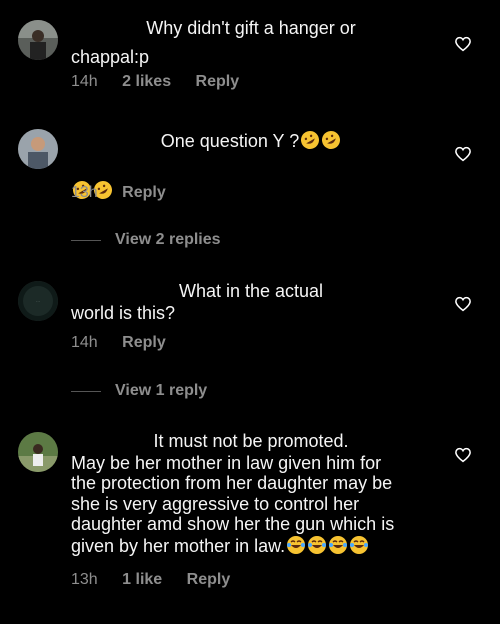 This screenshot has height=624, width=500. What do you see at coordinates (251, 441) in the screenshot?
I see `comment-first-line: It must not be promoted.` at bounding box center [251, 441].